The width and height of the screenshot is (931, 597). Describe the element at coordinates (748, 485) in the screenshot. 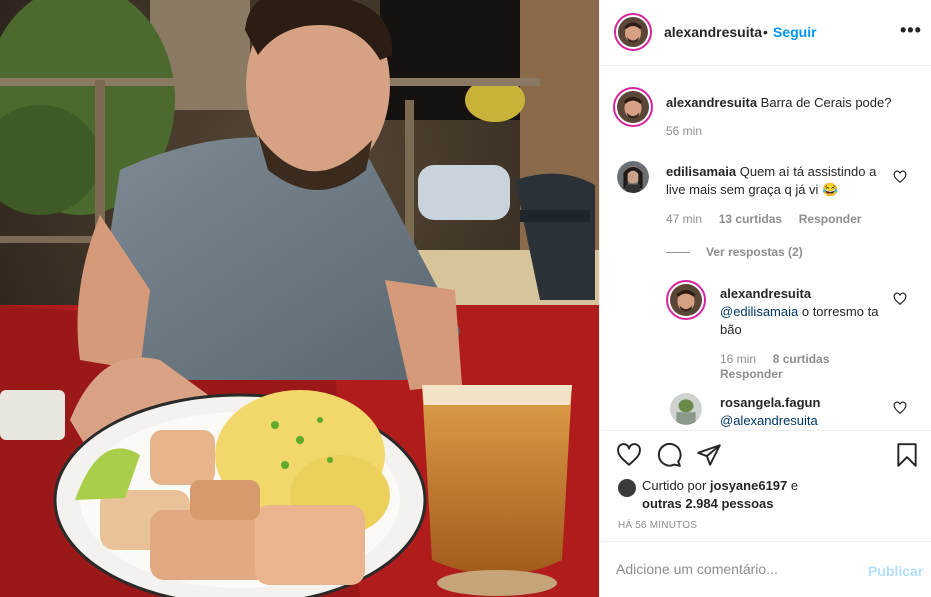

I see `liked-by-username-link: josyane6197` at that location.